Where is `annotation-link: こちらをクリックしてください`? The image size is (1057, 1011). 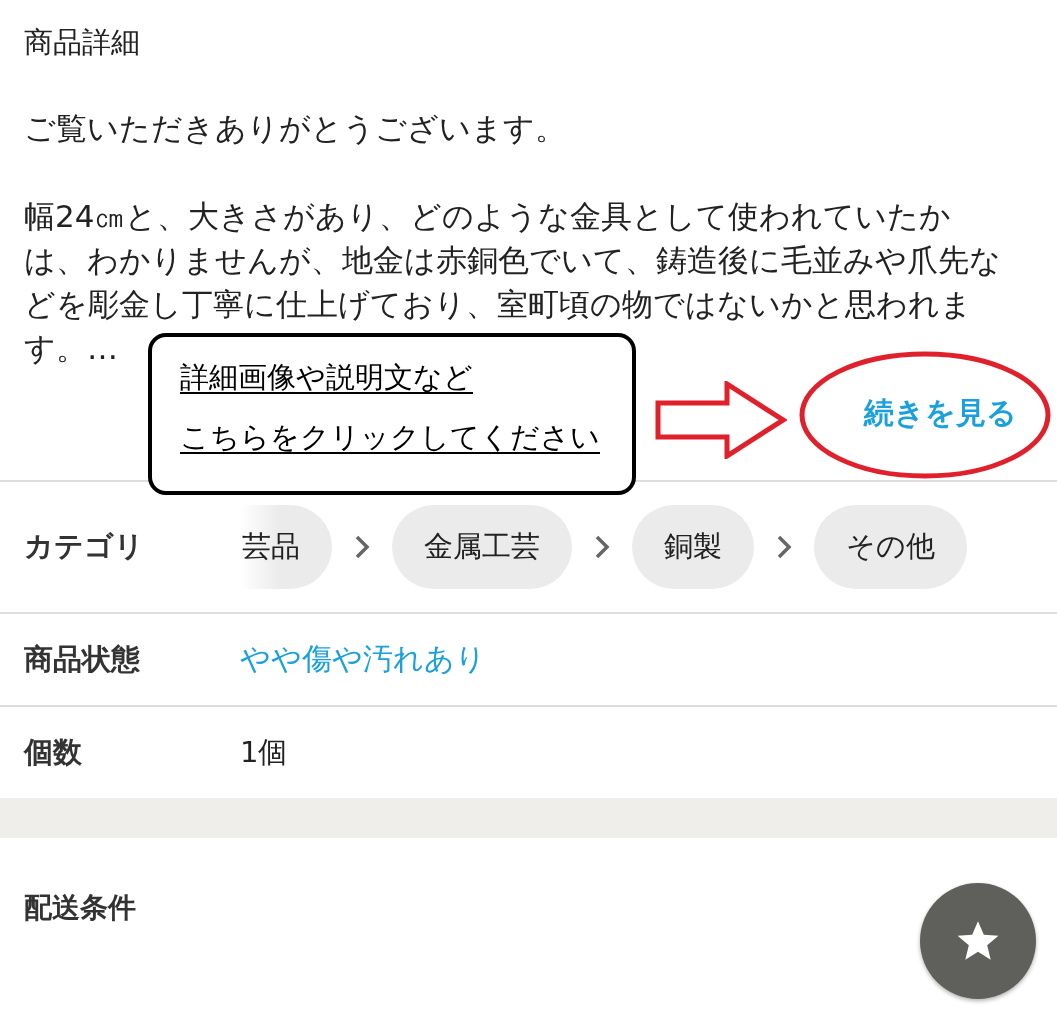
annotation-link: こちらをクリックしてください is located at coordinates (390, 437).